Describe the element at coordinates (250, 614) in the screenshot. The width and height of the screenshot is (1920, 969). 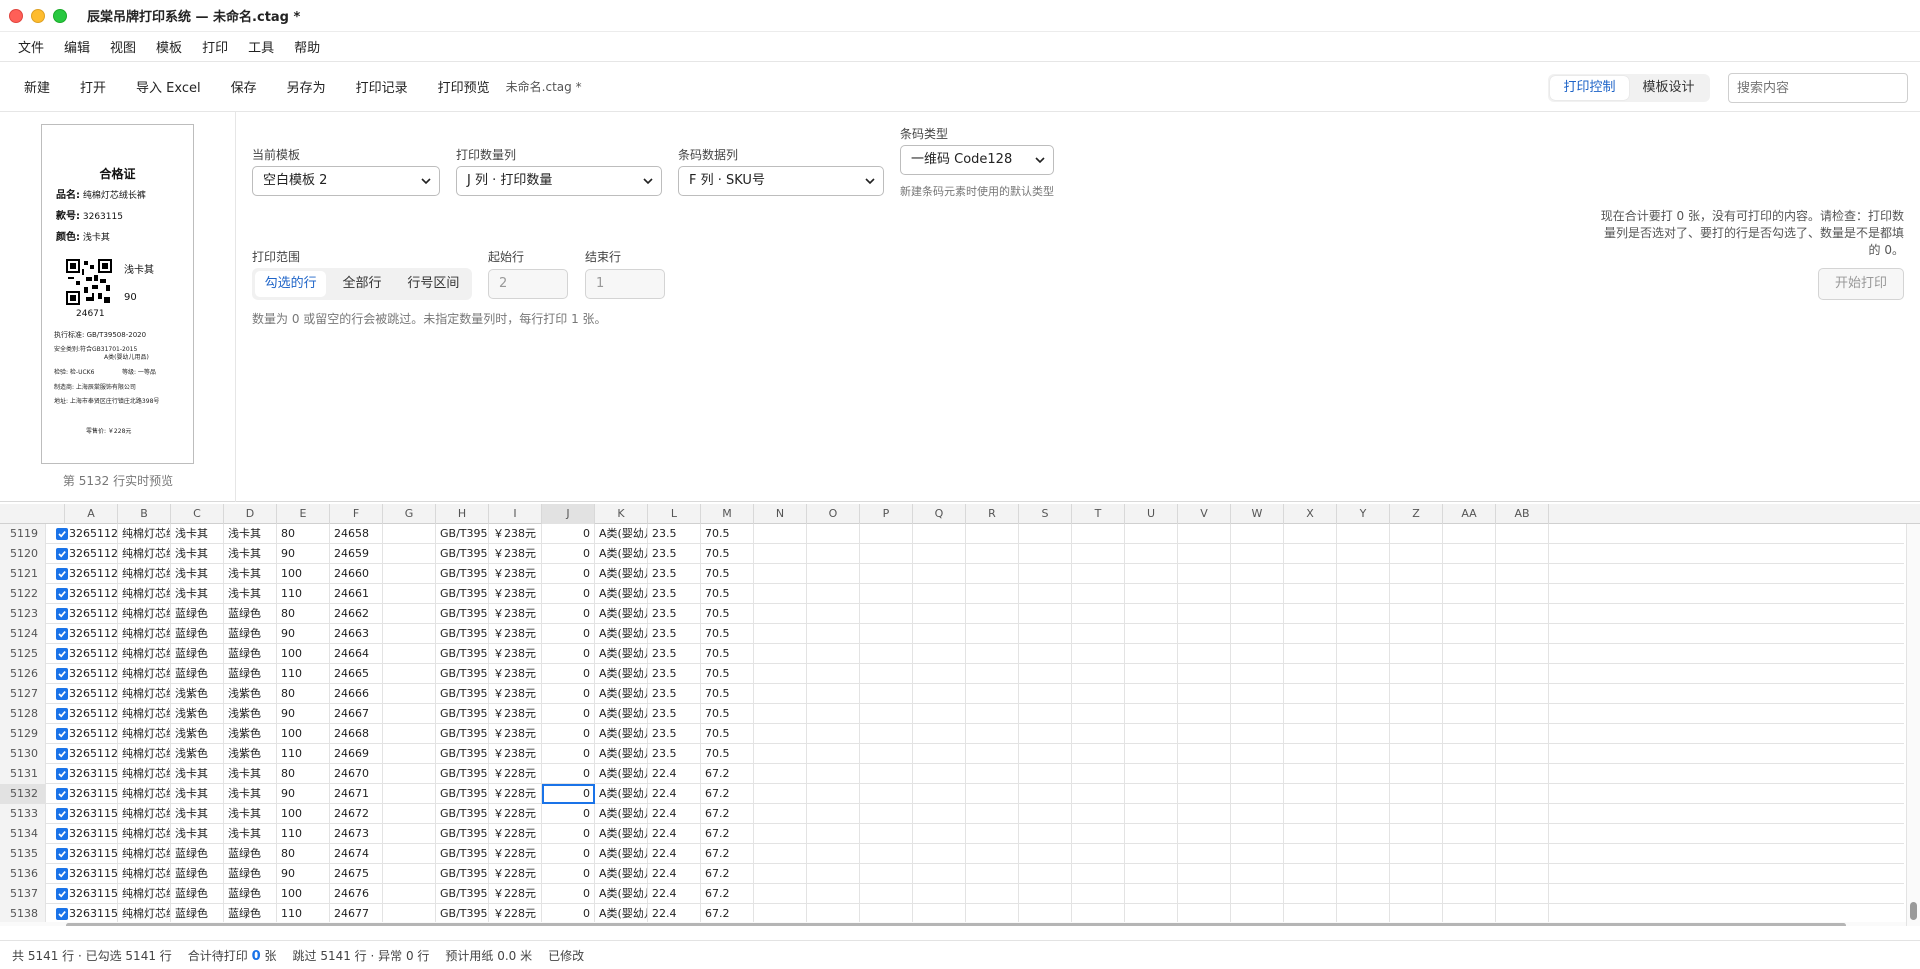
I see `cell-d: 蓝绿色` at that location.